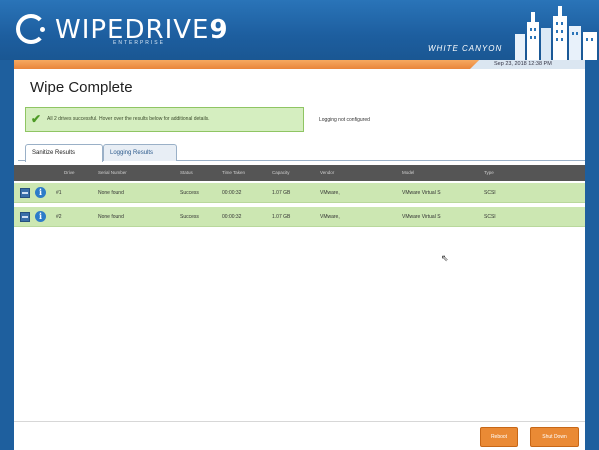 The width and height of the screenshot is (599, 450). Describe the element at coordinates (489, 172) in the screenshot. I see `column-header-type: Type` at that location.